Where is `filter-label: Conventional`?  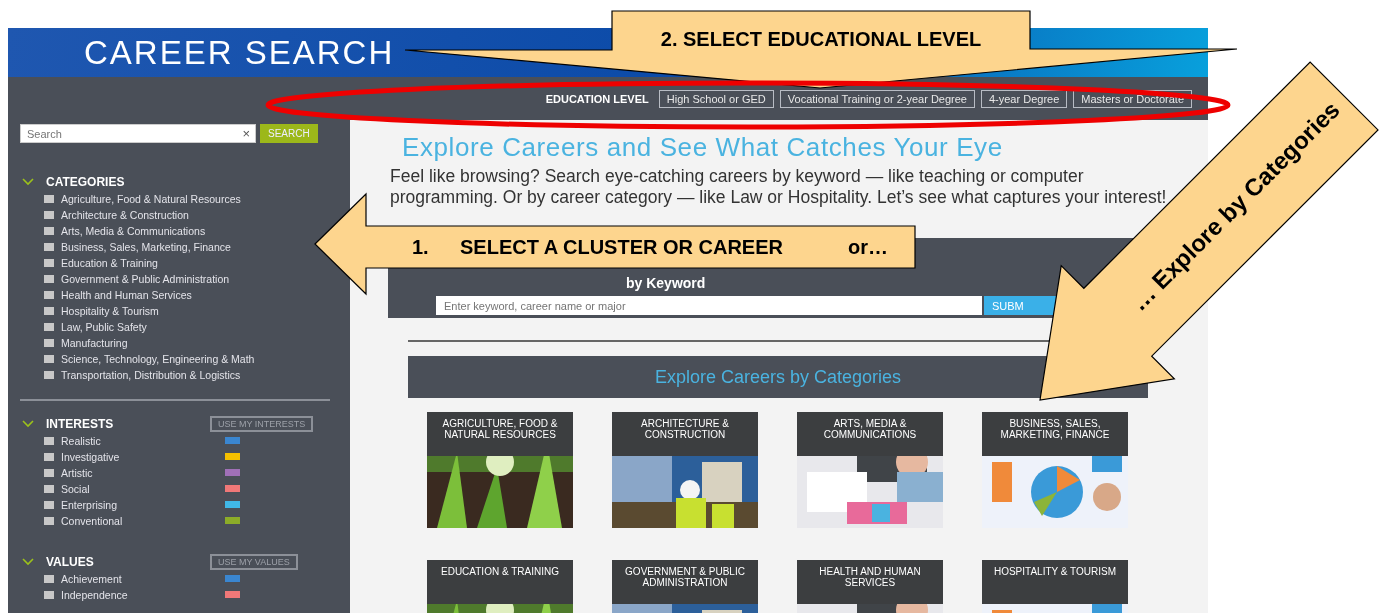 filter-label: Conventional is located at coordinates (140, 520).